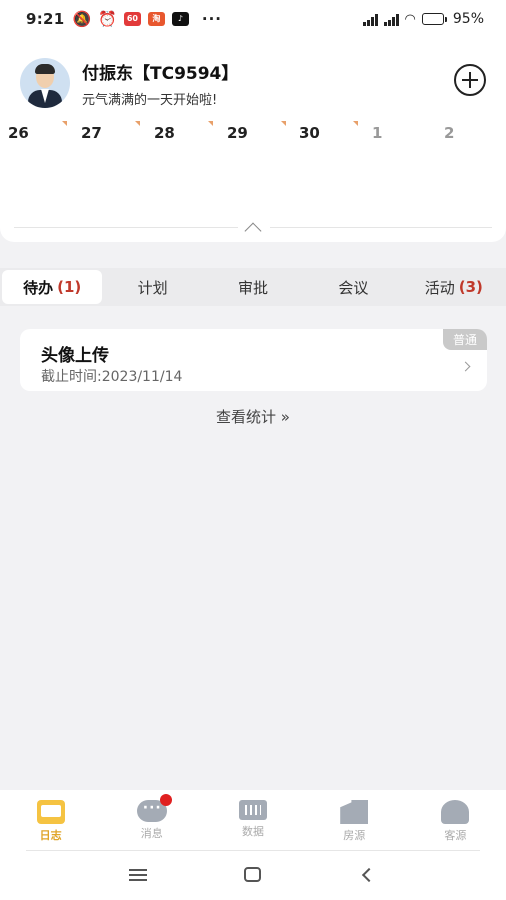 This screenshot has height=900, width=506. What do you see at coordinates (253, 83) in the screenshot?
I see `profile-header: 付振东【TC9594】 元气满满的一天开始啦!` at bounding box center [253, 83].